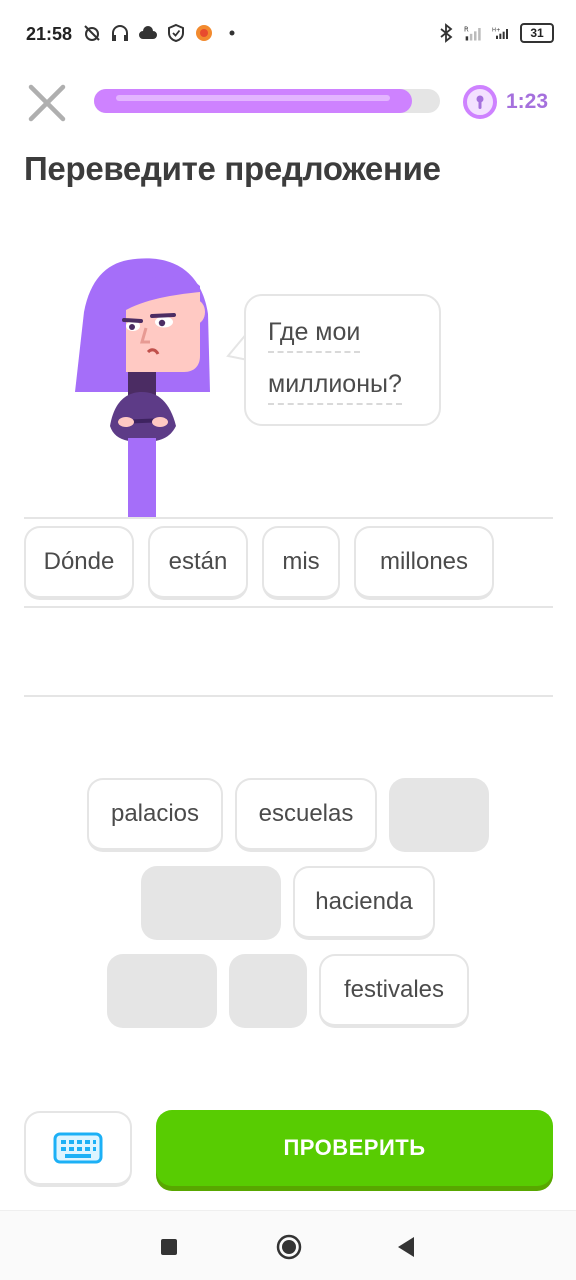 The width and height of the screenshot is (576, 1280). I want to click on back-triangle-icon, so click(406, 1247).